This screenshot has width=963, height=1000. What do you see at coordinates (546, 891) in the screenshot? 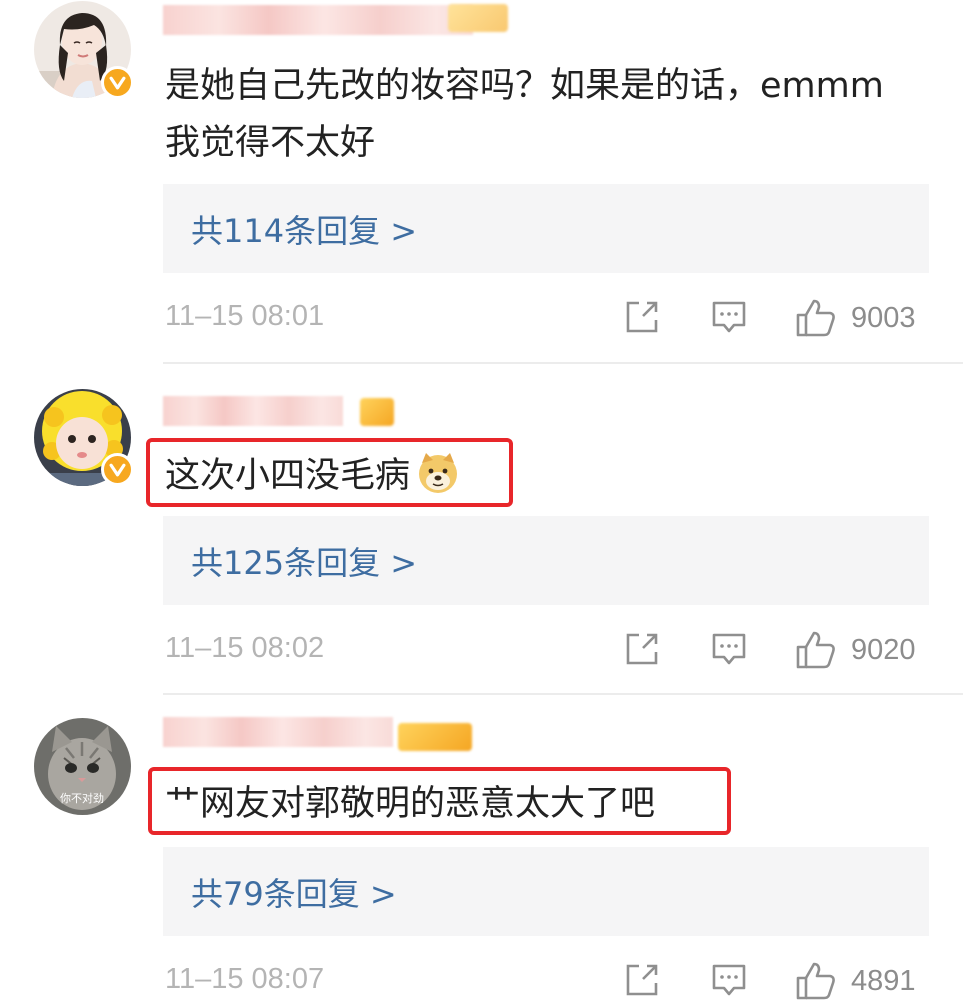
I see `replies-panel: 共79条回复 >` at bounding box center [546, 891].